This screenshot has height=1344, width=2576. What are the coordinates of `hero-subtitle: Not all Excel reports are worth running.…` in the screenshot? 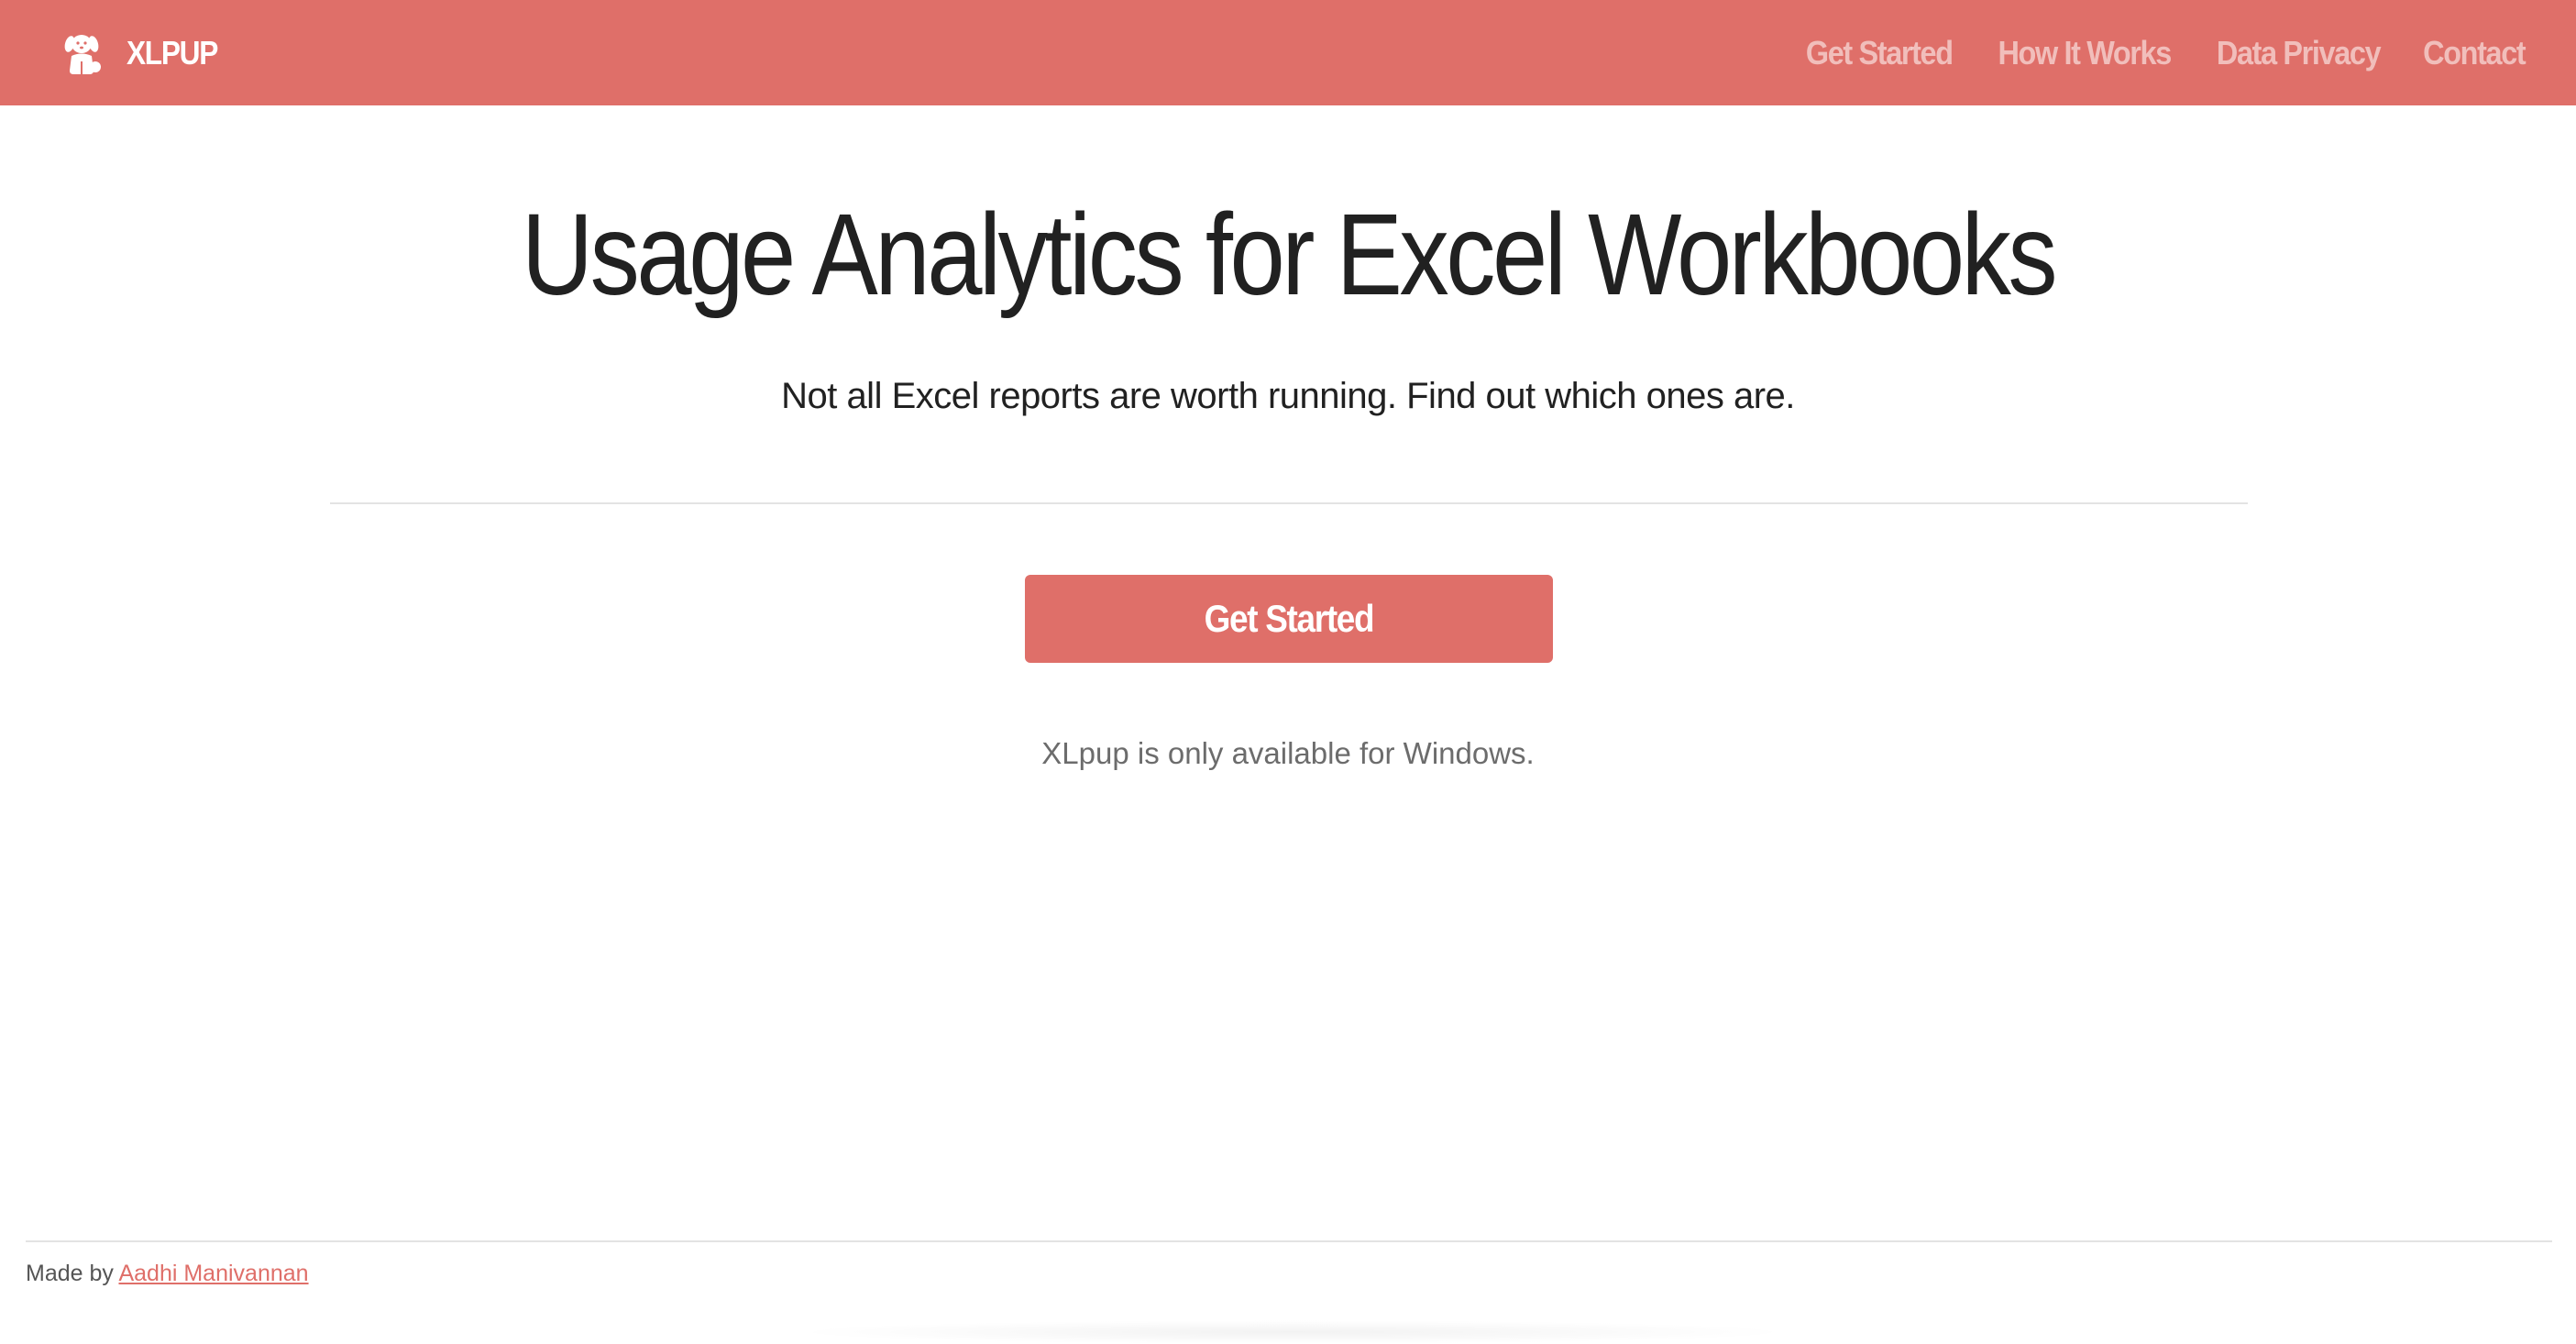 It's located at (1288, 396).